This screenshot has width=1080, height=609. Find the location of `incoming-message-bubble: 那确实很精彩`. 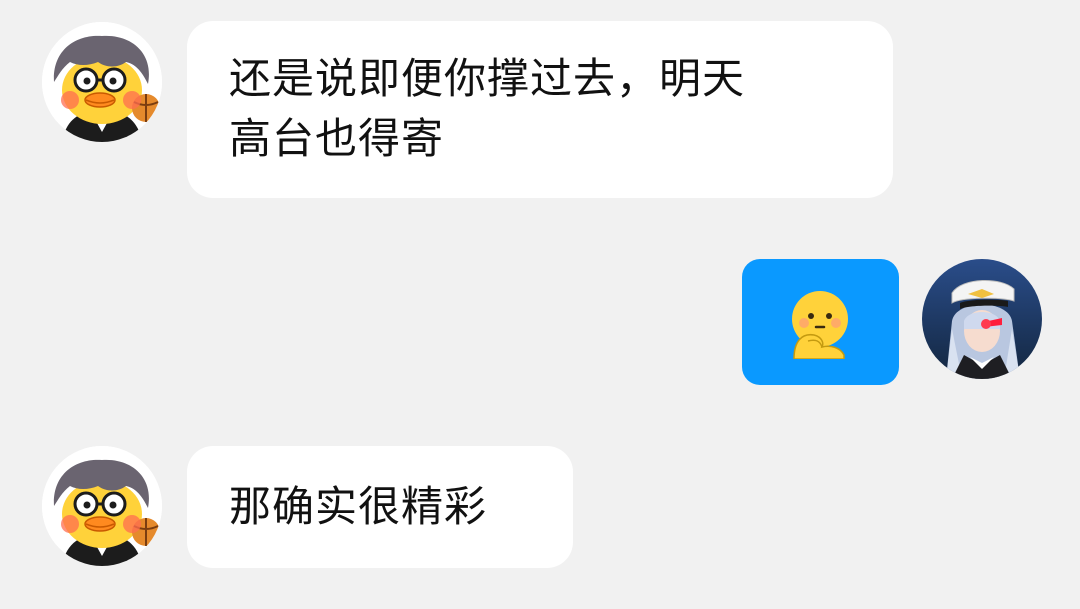

incoming-message-bubble: 那确实很精彩 is located at coordinates (380, 507).